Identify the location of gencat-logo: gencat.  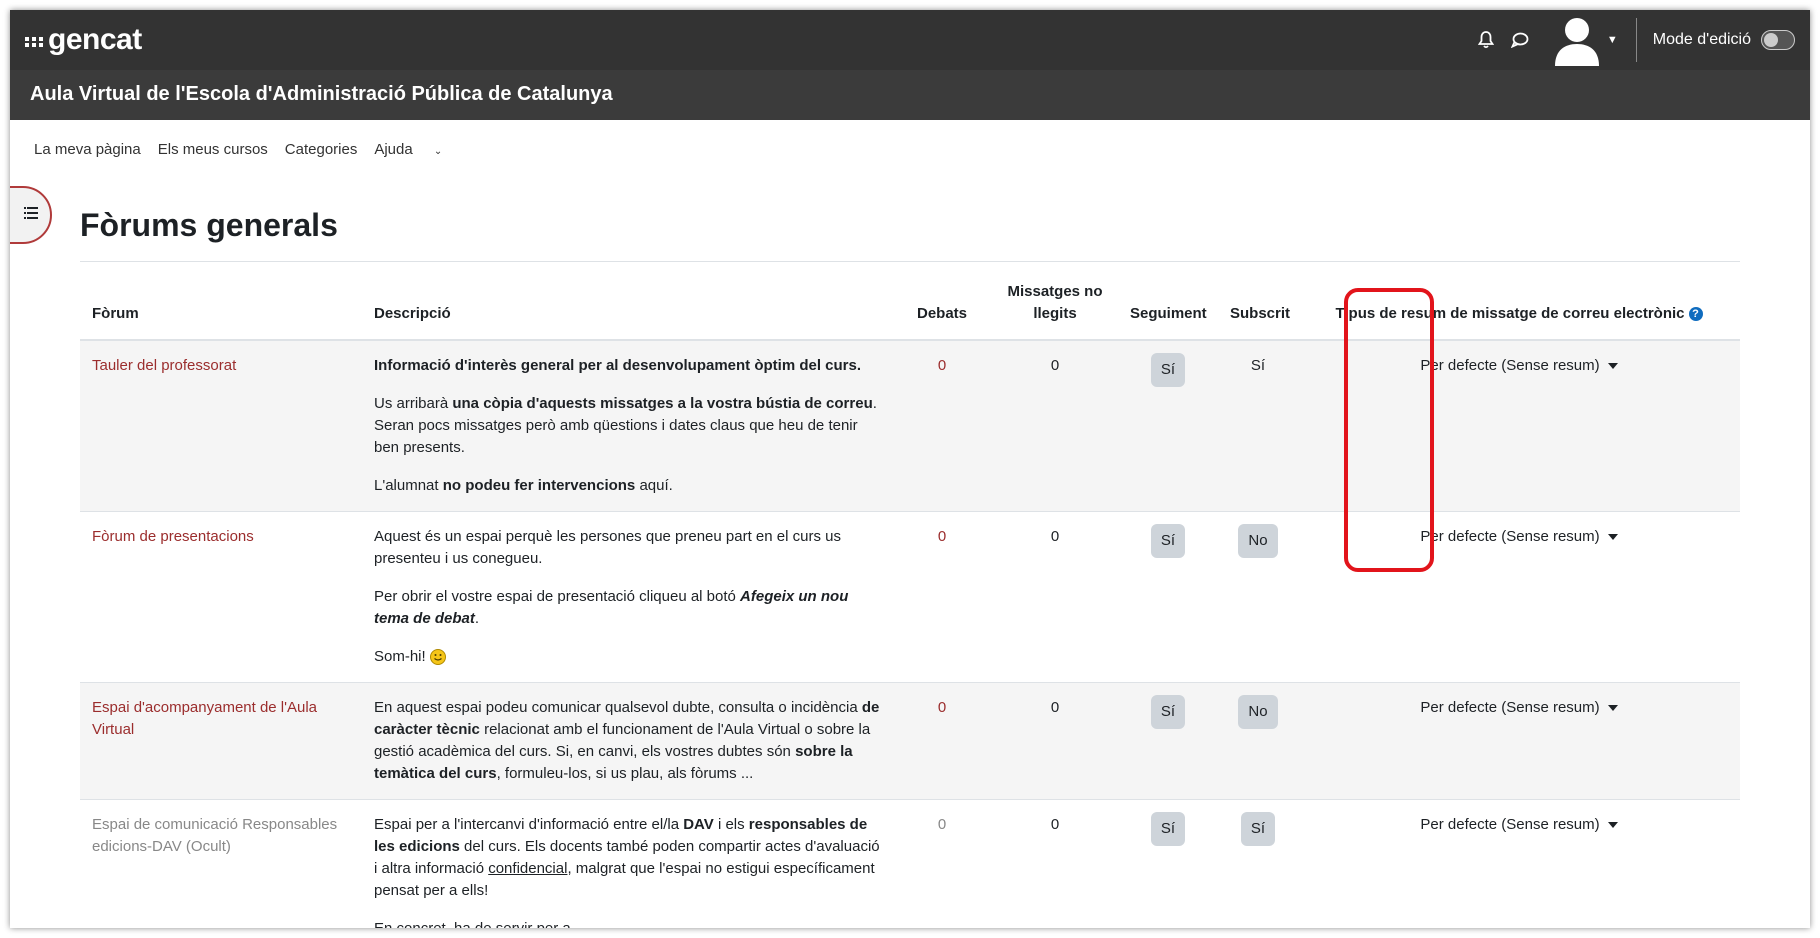
(83, 40).